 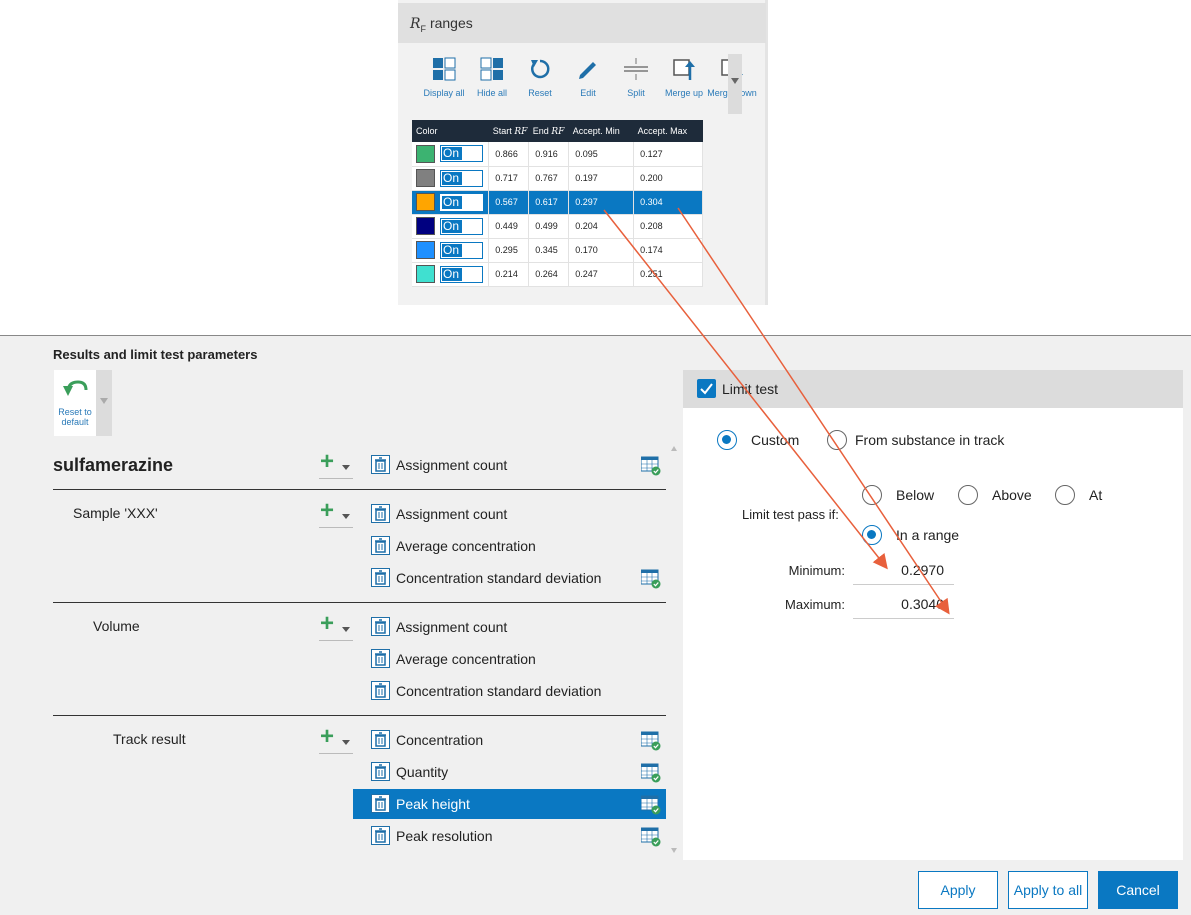 I want to click on radio-below, so click(x=872, y=495).